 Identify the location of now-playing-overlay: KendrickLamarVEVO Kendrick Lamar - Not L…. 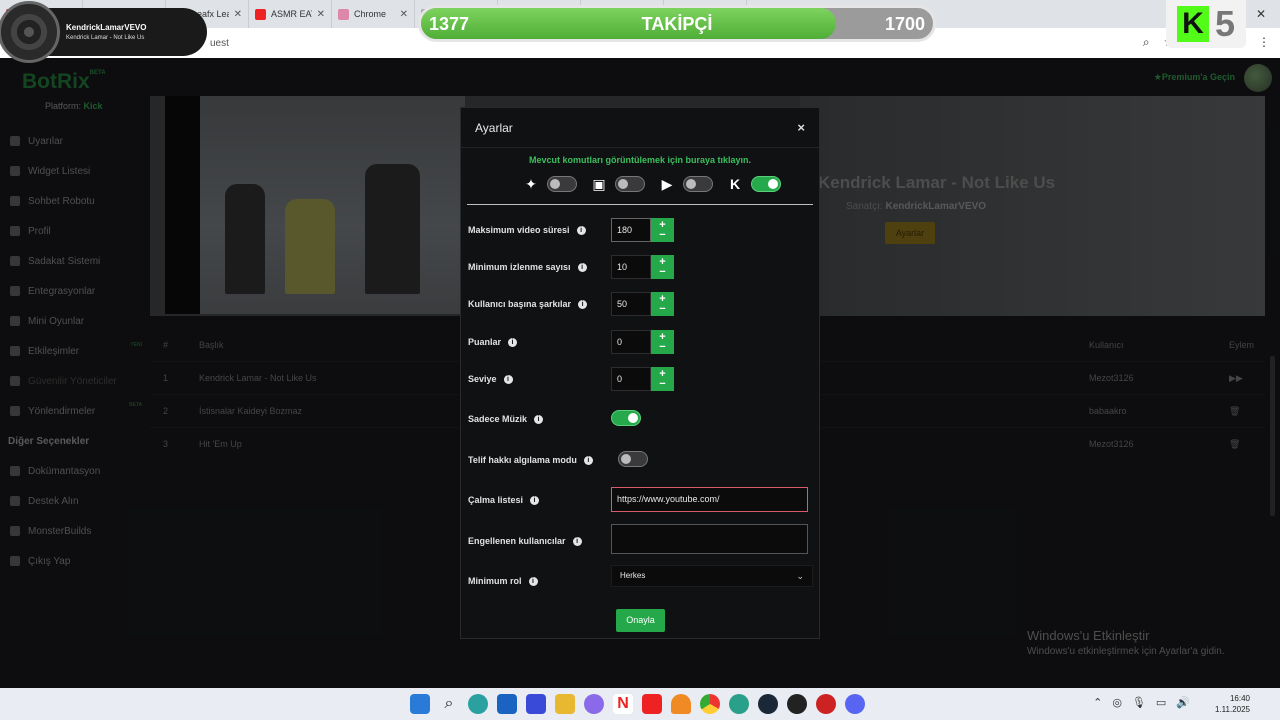
(103, 32).